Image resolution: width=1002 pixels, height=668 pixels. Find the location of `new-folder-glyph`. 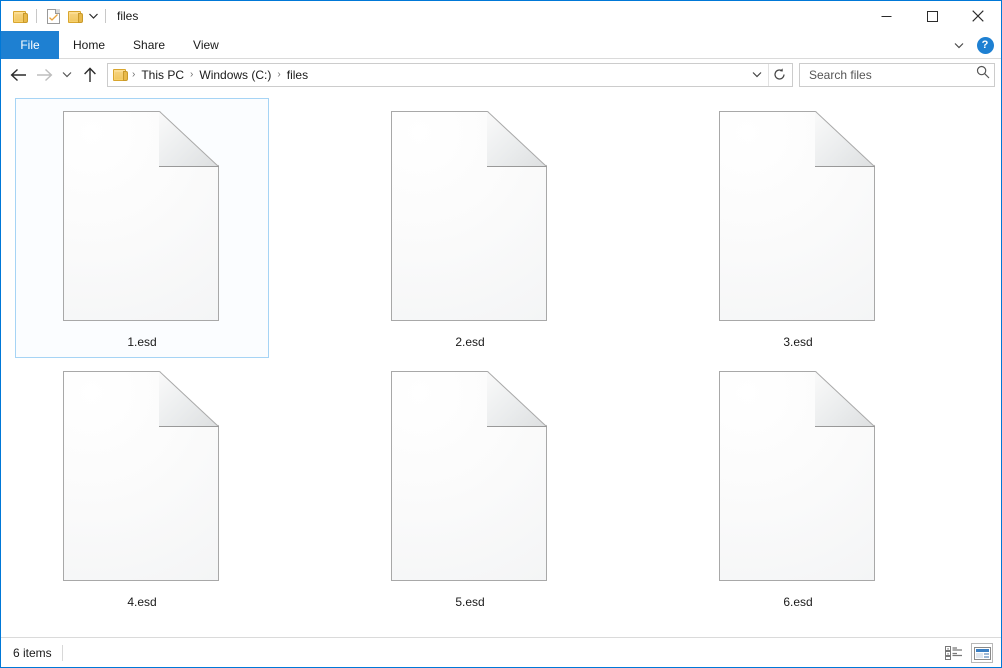

new-folder-glyph is located at coordinates (75, 16).